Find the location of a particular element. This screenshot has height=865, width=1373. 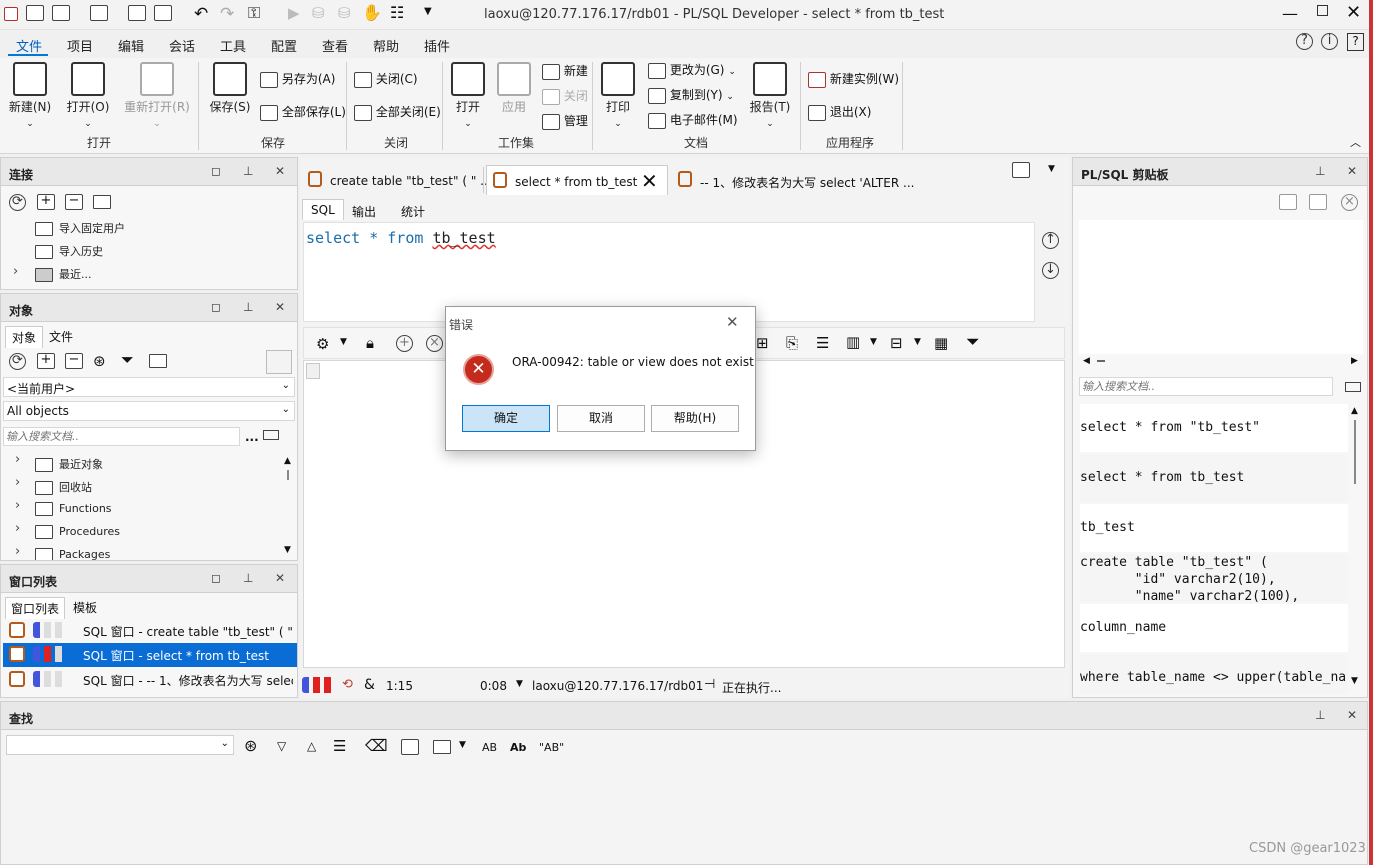

clear-clip-icon: × is located at coordinates (1349, 202).